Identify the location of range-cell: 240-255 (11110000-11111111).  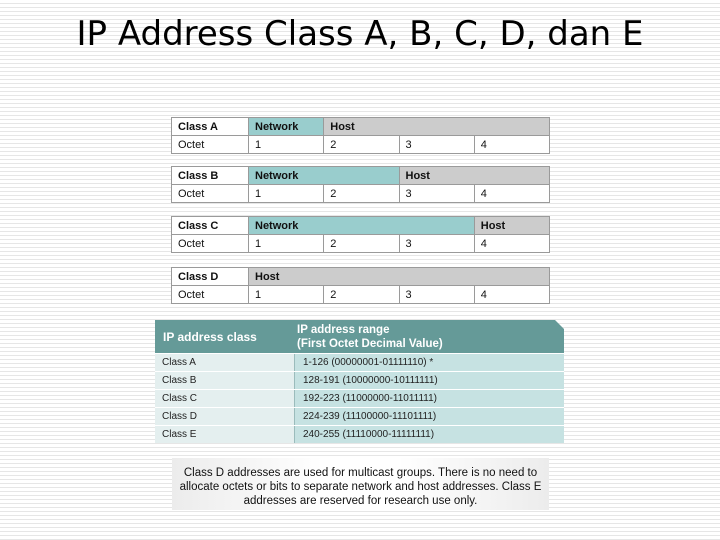
(429, 434).